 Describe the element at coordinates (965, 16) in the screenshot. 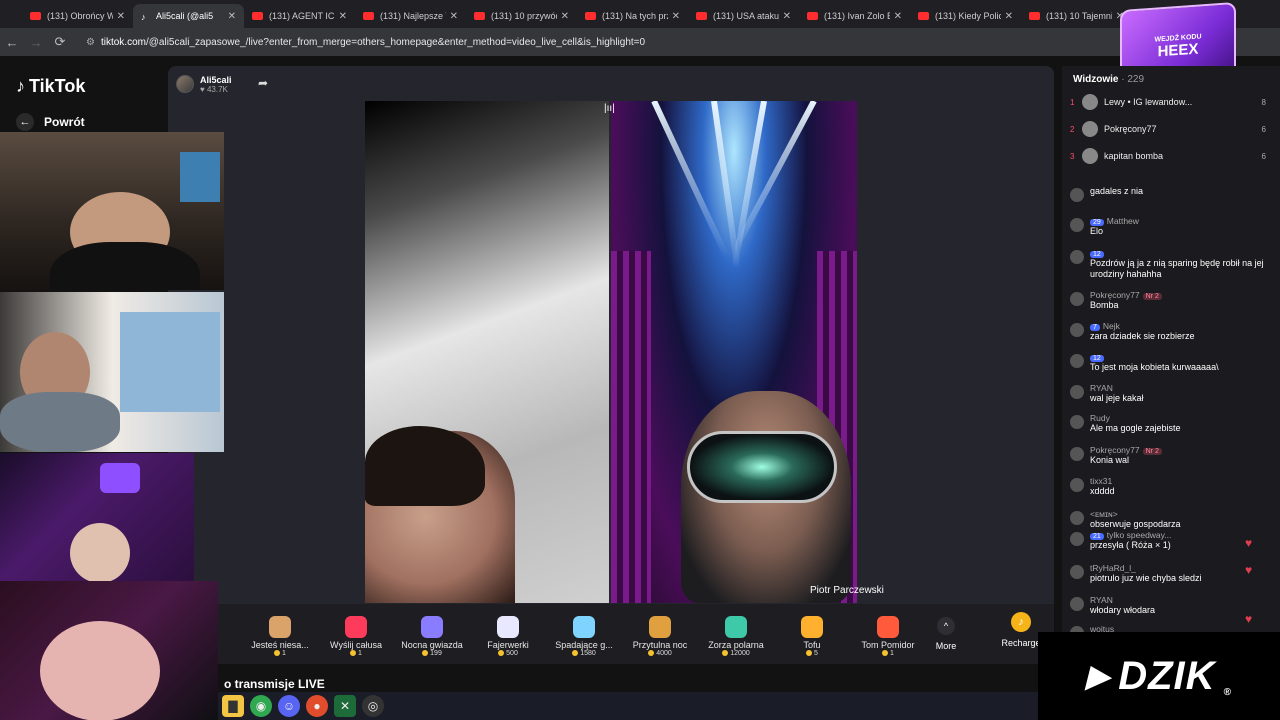

I see `browser-tab: (131) Kiedy Polic ✕` at that location.